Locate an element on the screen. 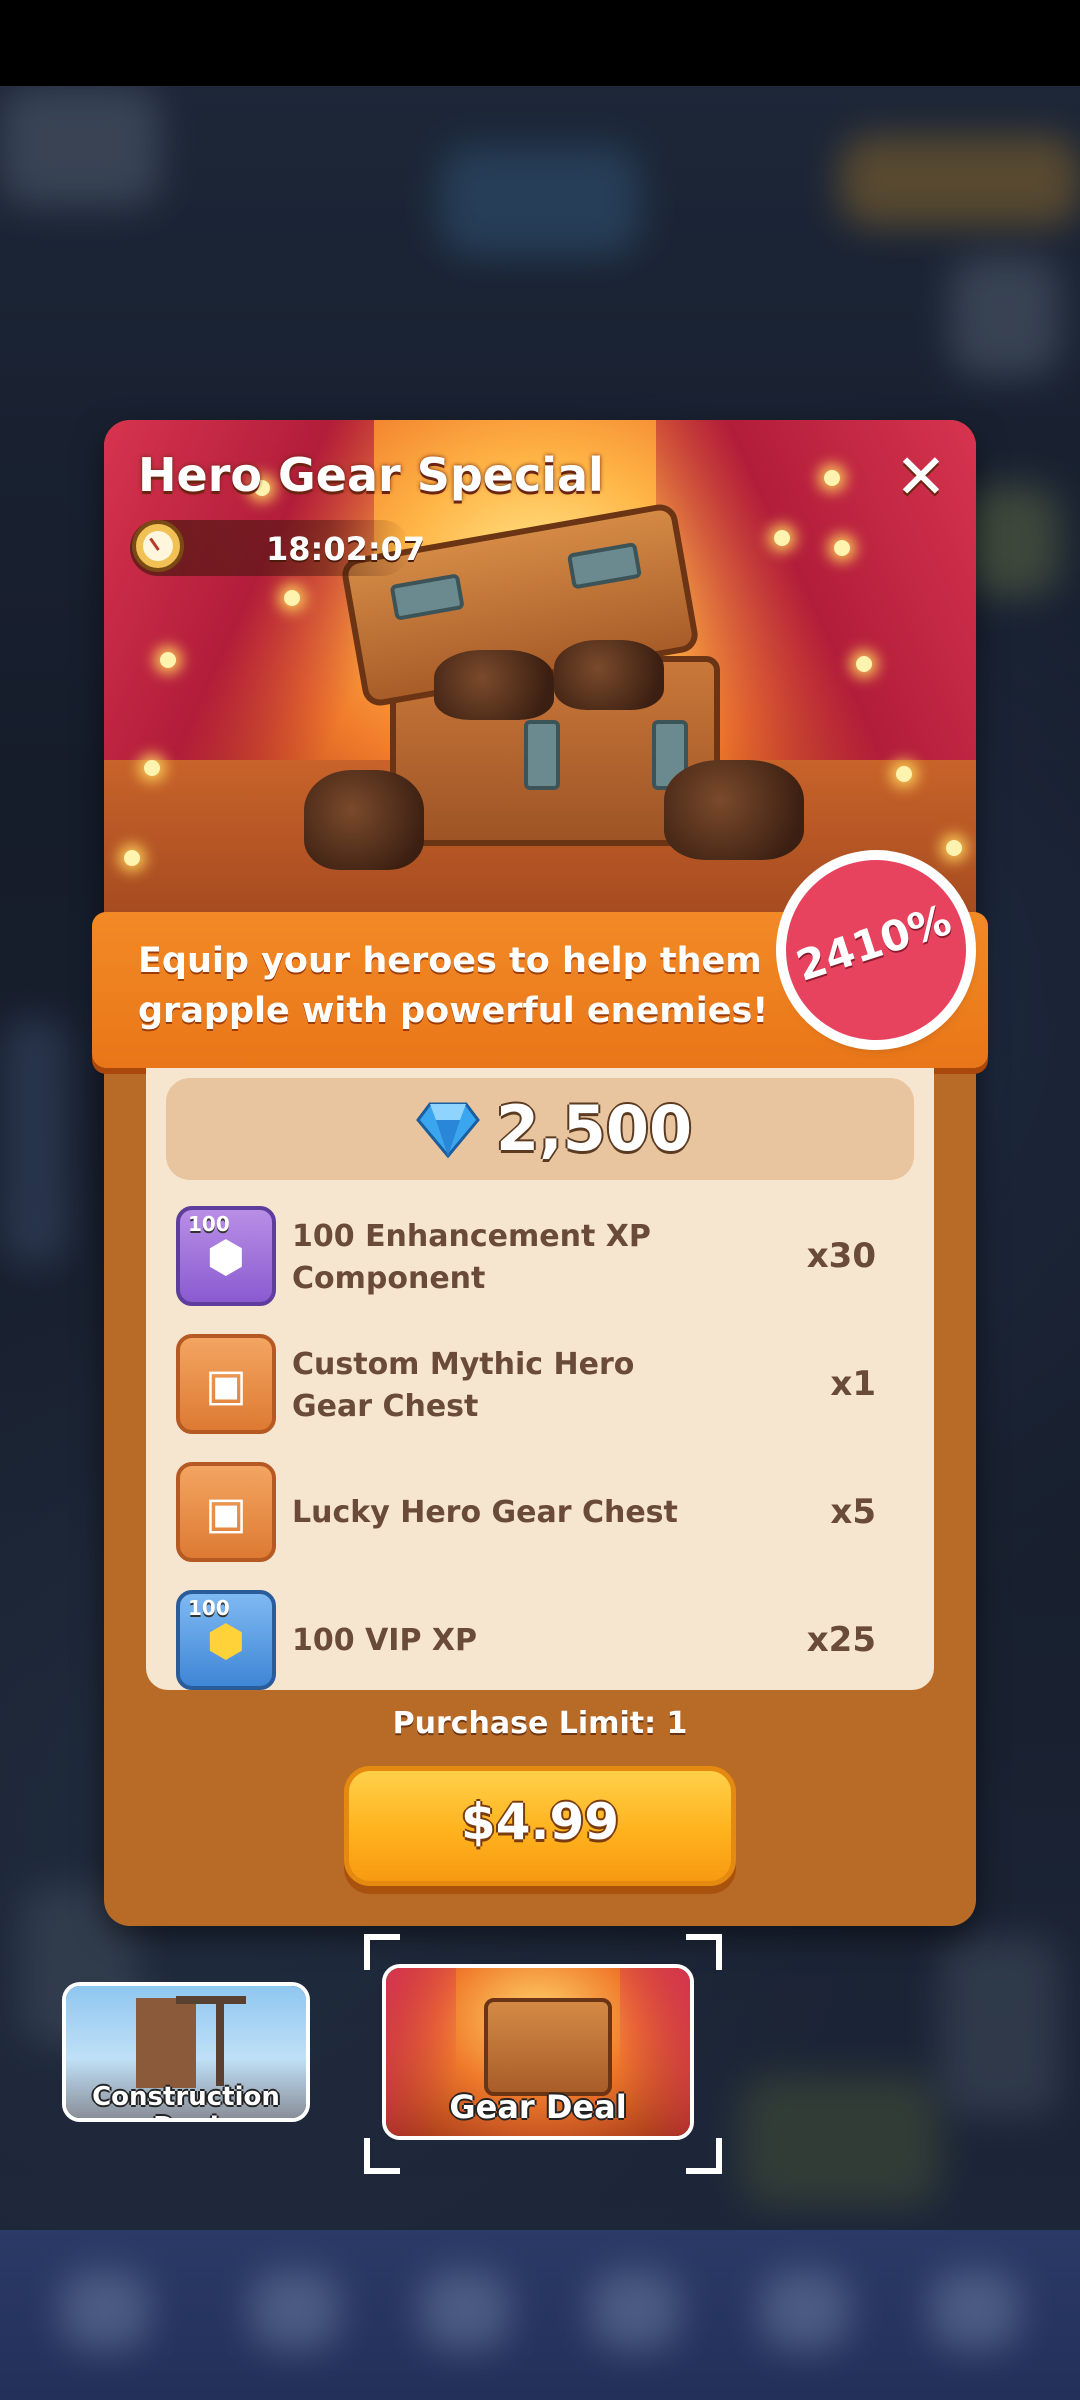 The width and height of the screenshot is (1080, 2400). deal-tab-construction: Construction Deal is located at coordinates (186, 2052).